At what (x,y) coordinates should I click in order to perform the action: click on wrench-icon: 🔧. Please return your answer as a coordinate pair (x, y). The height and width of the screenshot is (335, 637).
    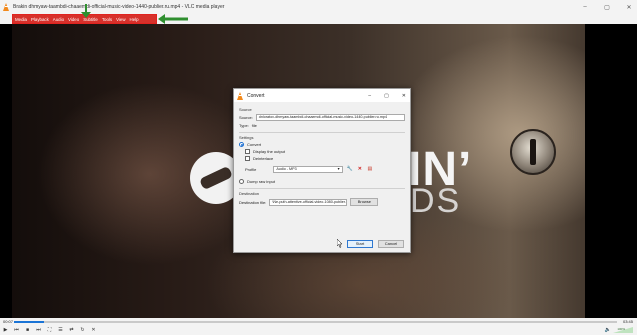
    Looking at the image, I should click on (349, 169).